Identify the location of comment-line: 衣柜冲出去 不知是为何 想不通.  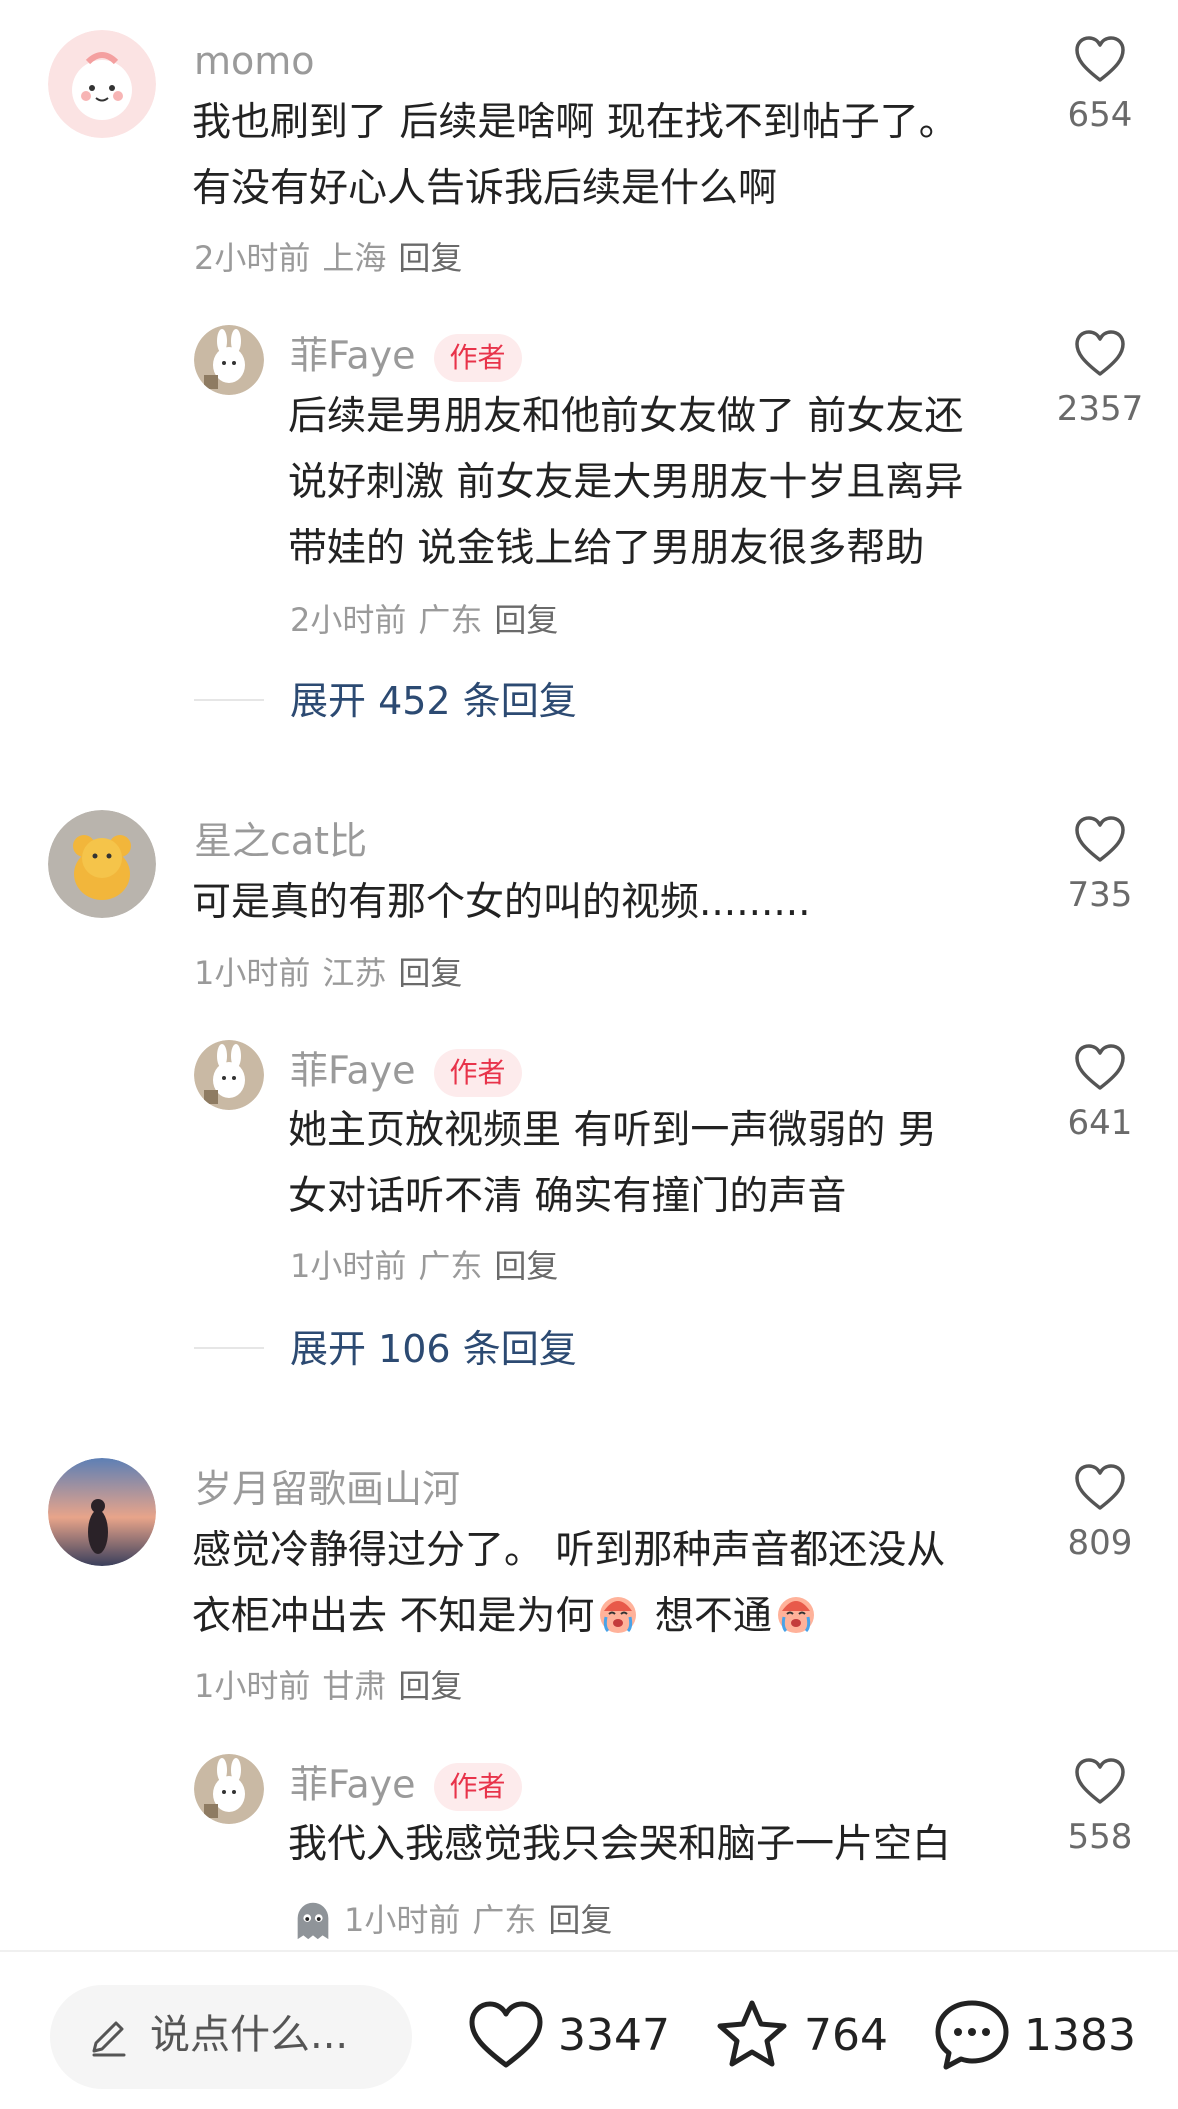
(568, 1617).